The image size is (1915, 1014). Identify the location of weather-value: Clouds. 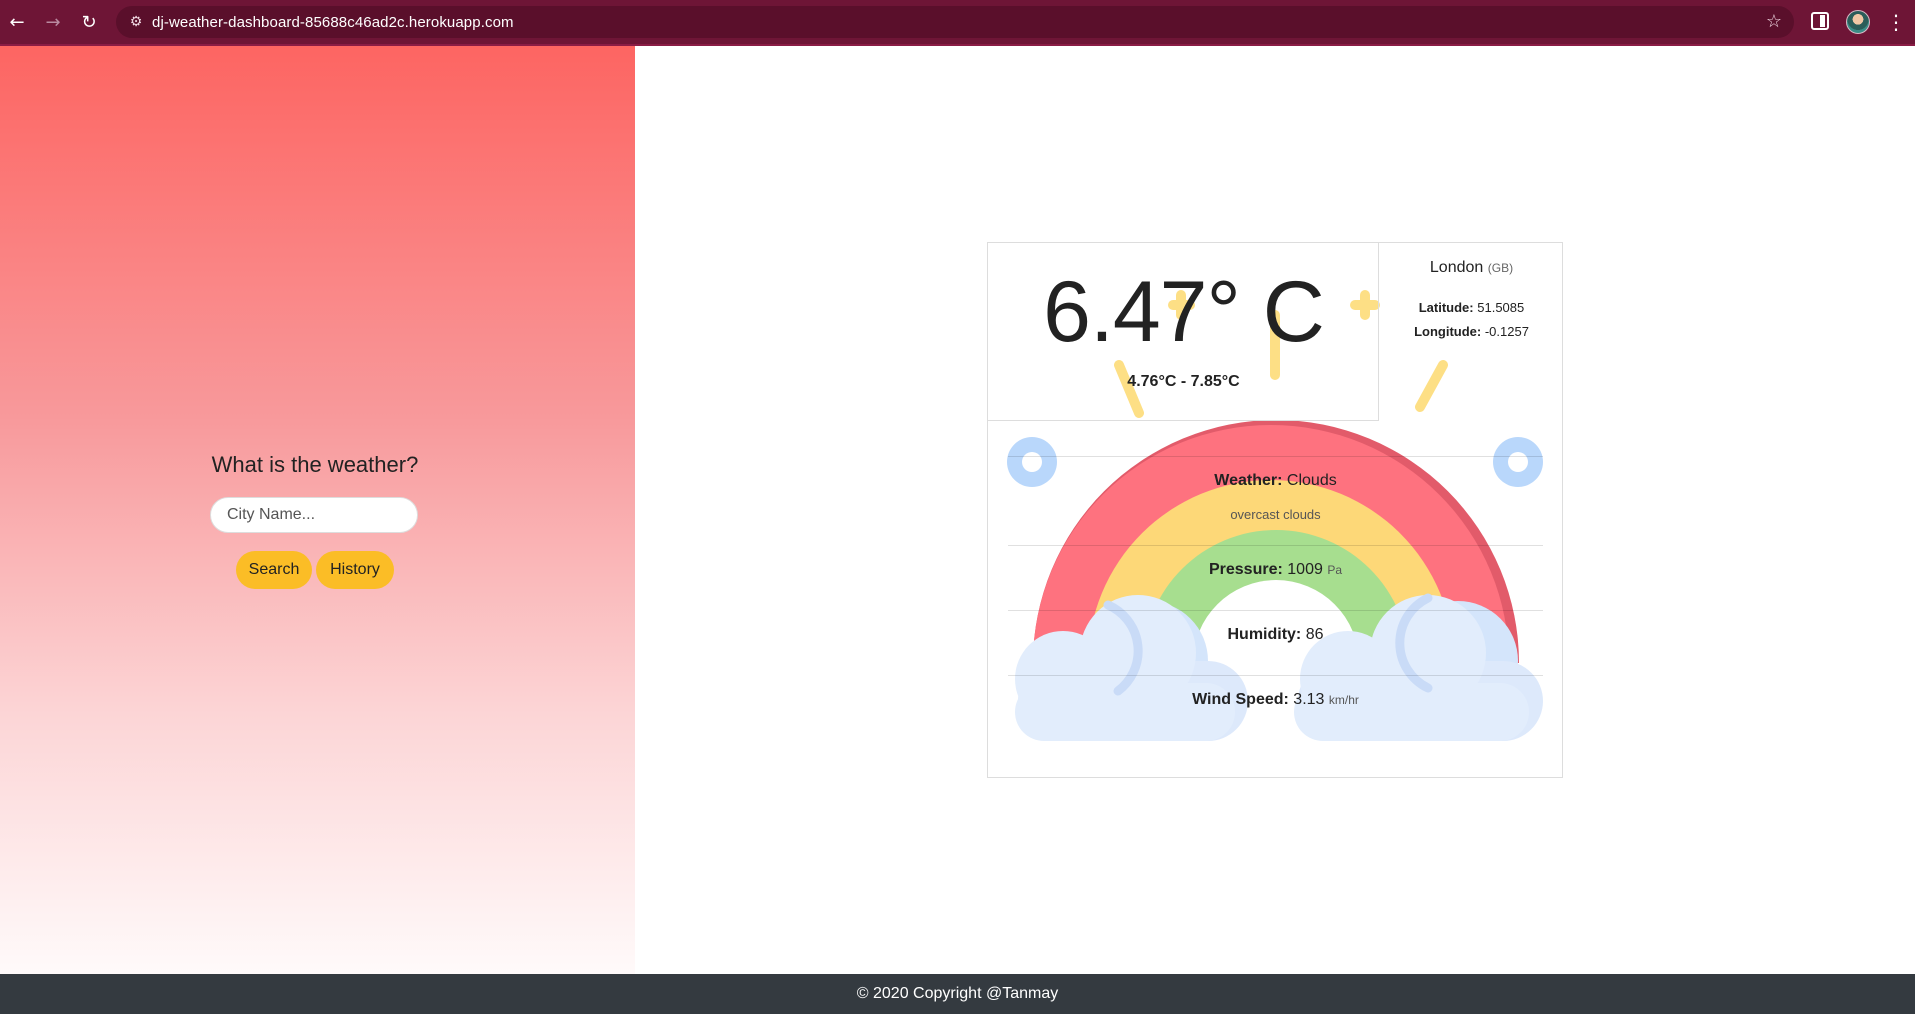
(1311, 480).